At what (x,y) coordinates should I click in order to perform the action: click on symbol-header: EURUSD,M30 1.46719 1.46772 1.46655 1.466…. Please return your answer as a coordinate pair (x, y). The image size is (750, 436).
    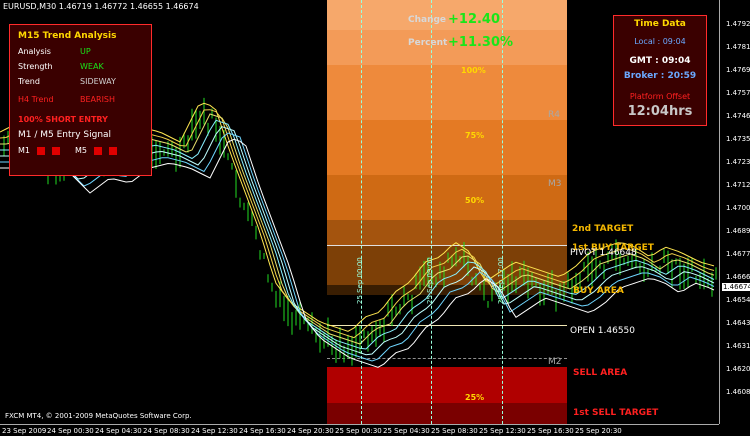
    Looking at the image, I should click on (101, 6).